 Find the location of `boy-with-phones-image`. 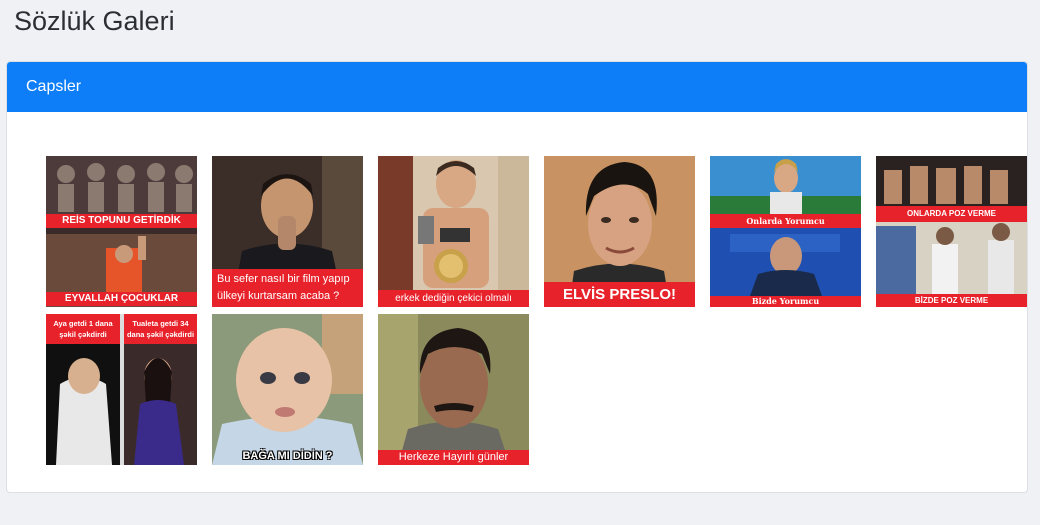

boy-with-phones-image is located at coordinates (453, 231).